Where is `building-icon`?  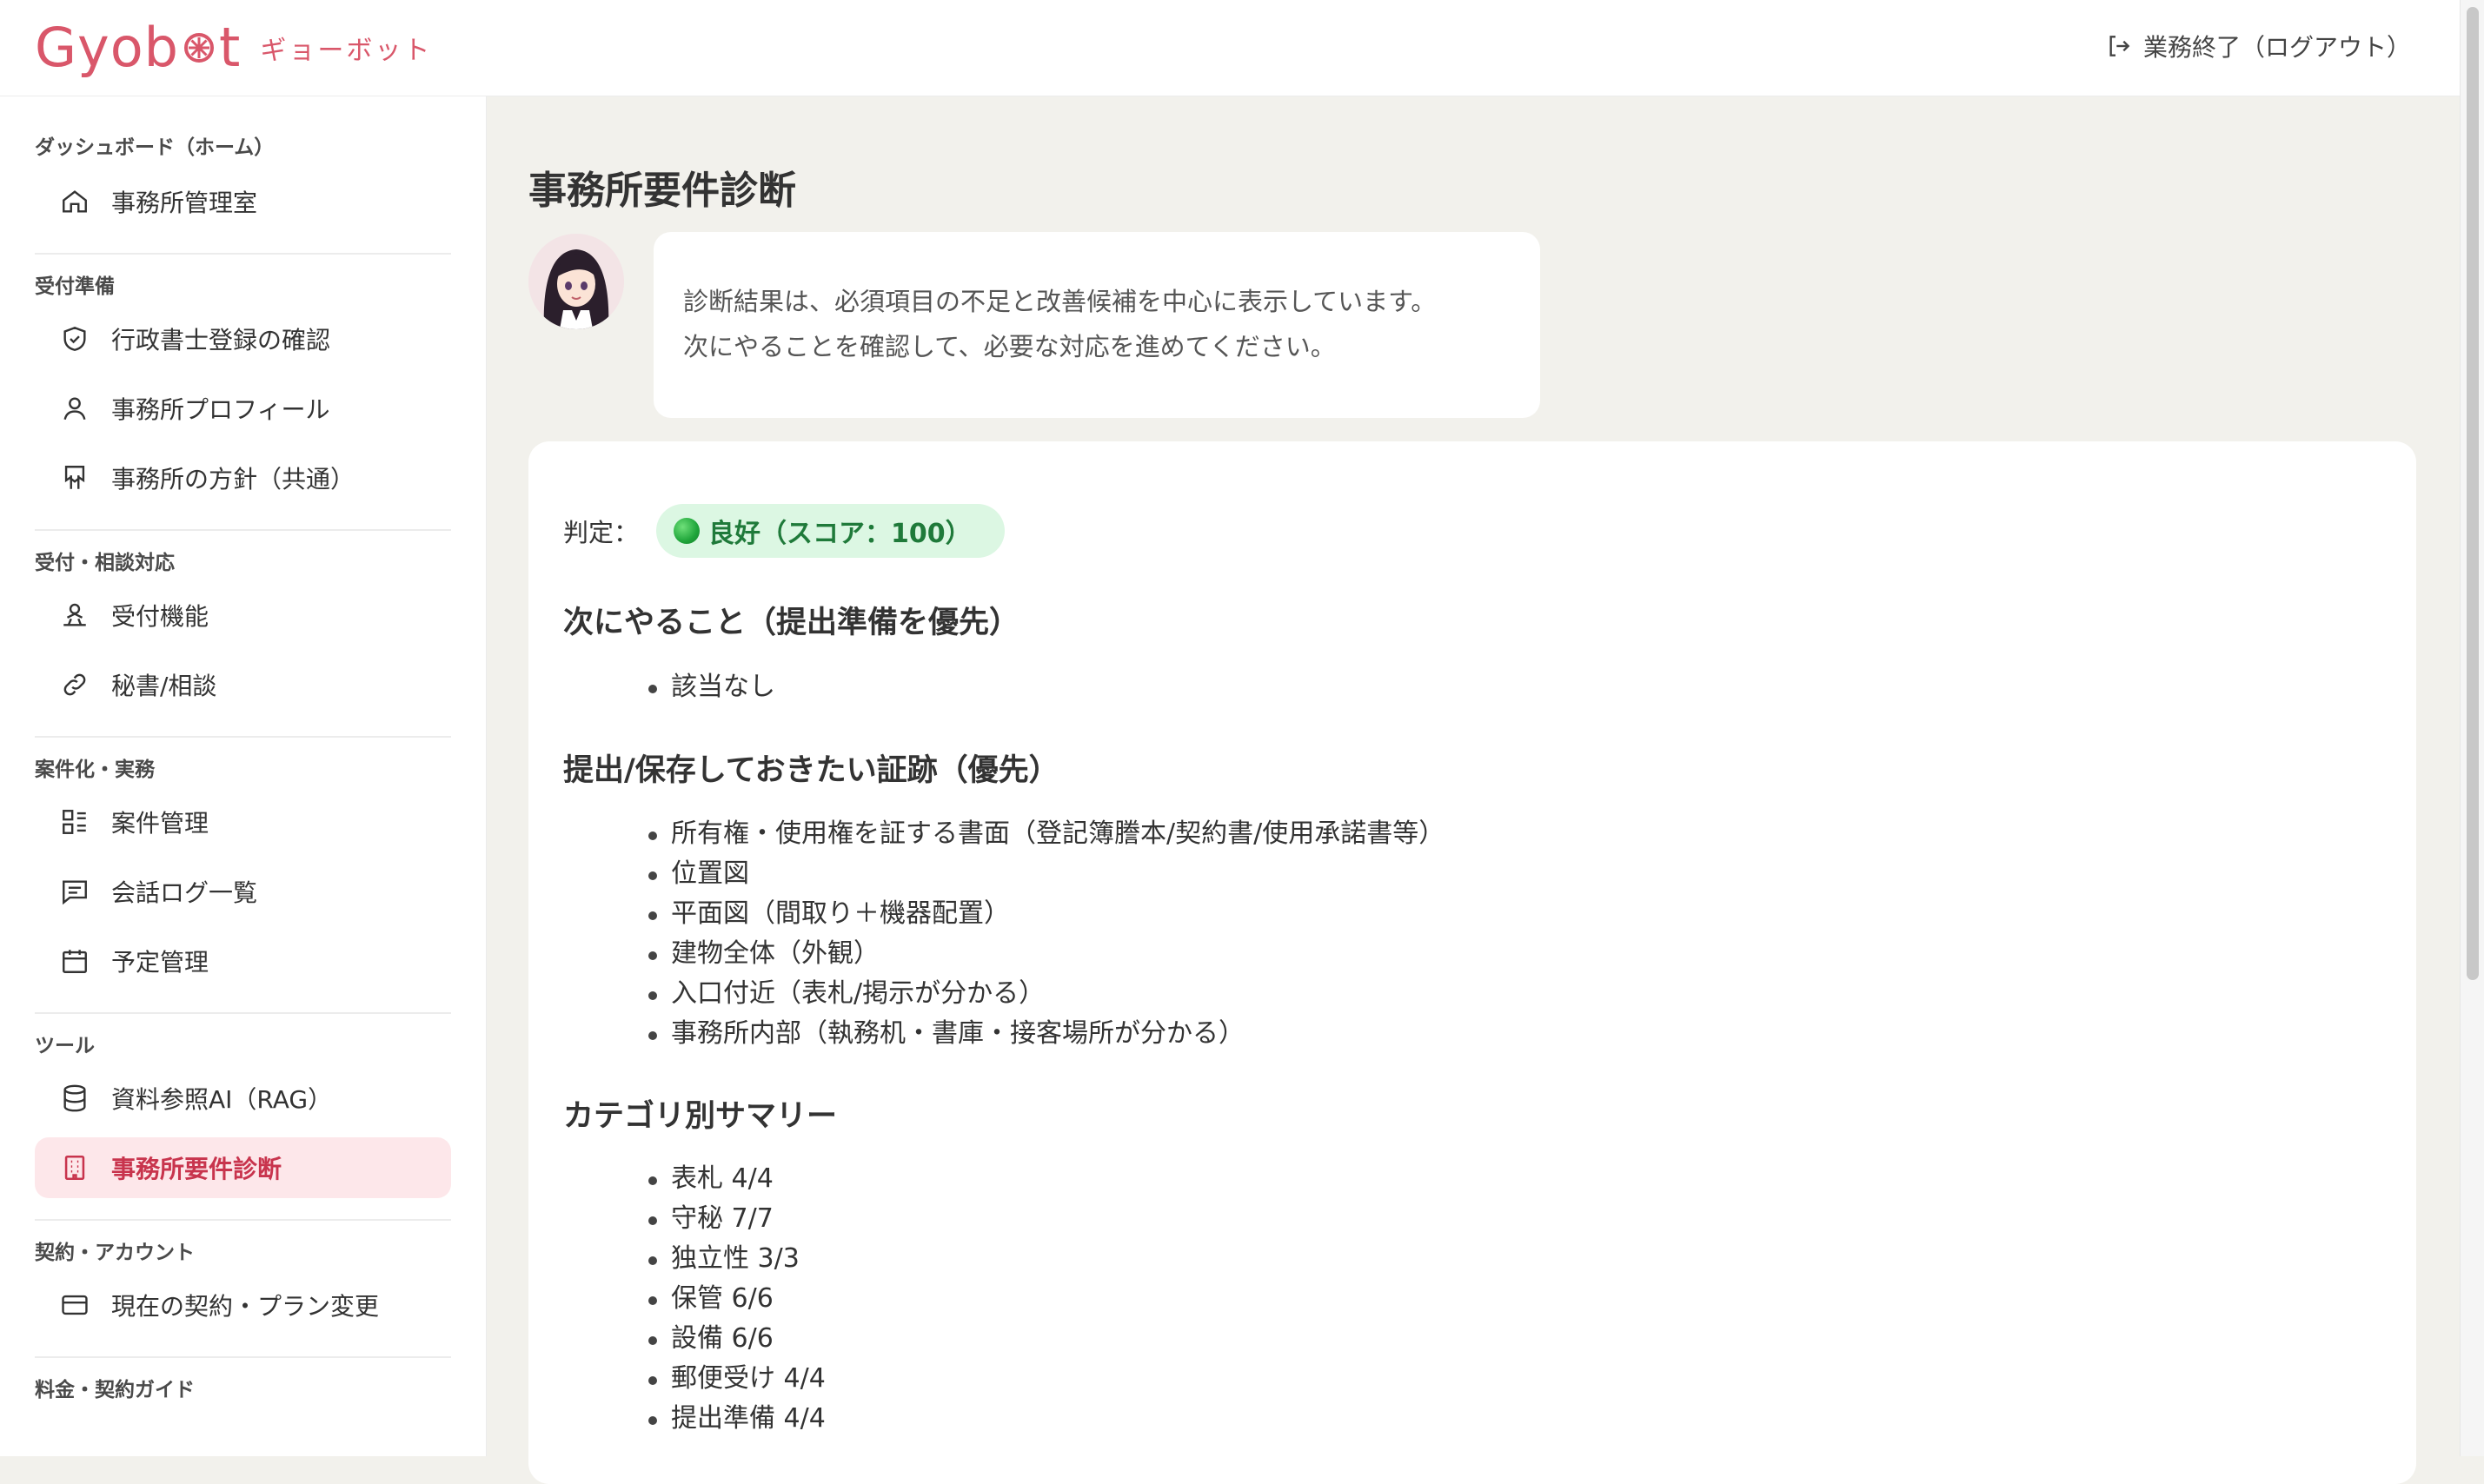
building-icon is located at coordinates (74, 1167).